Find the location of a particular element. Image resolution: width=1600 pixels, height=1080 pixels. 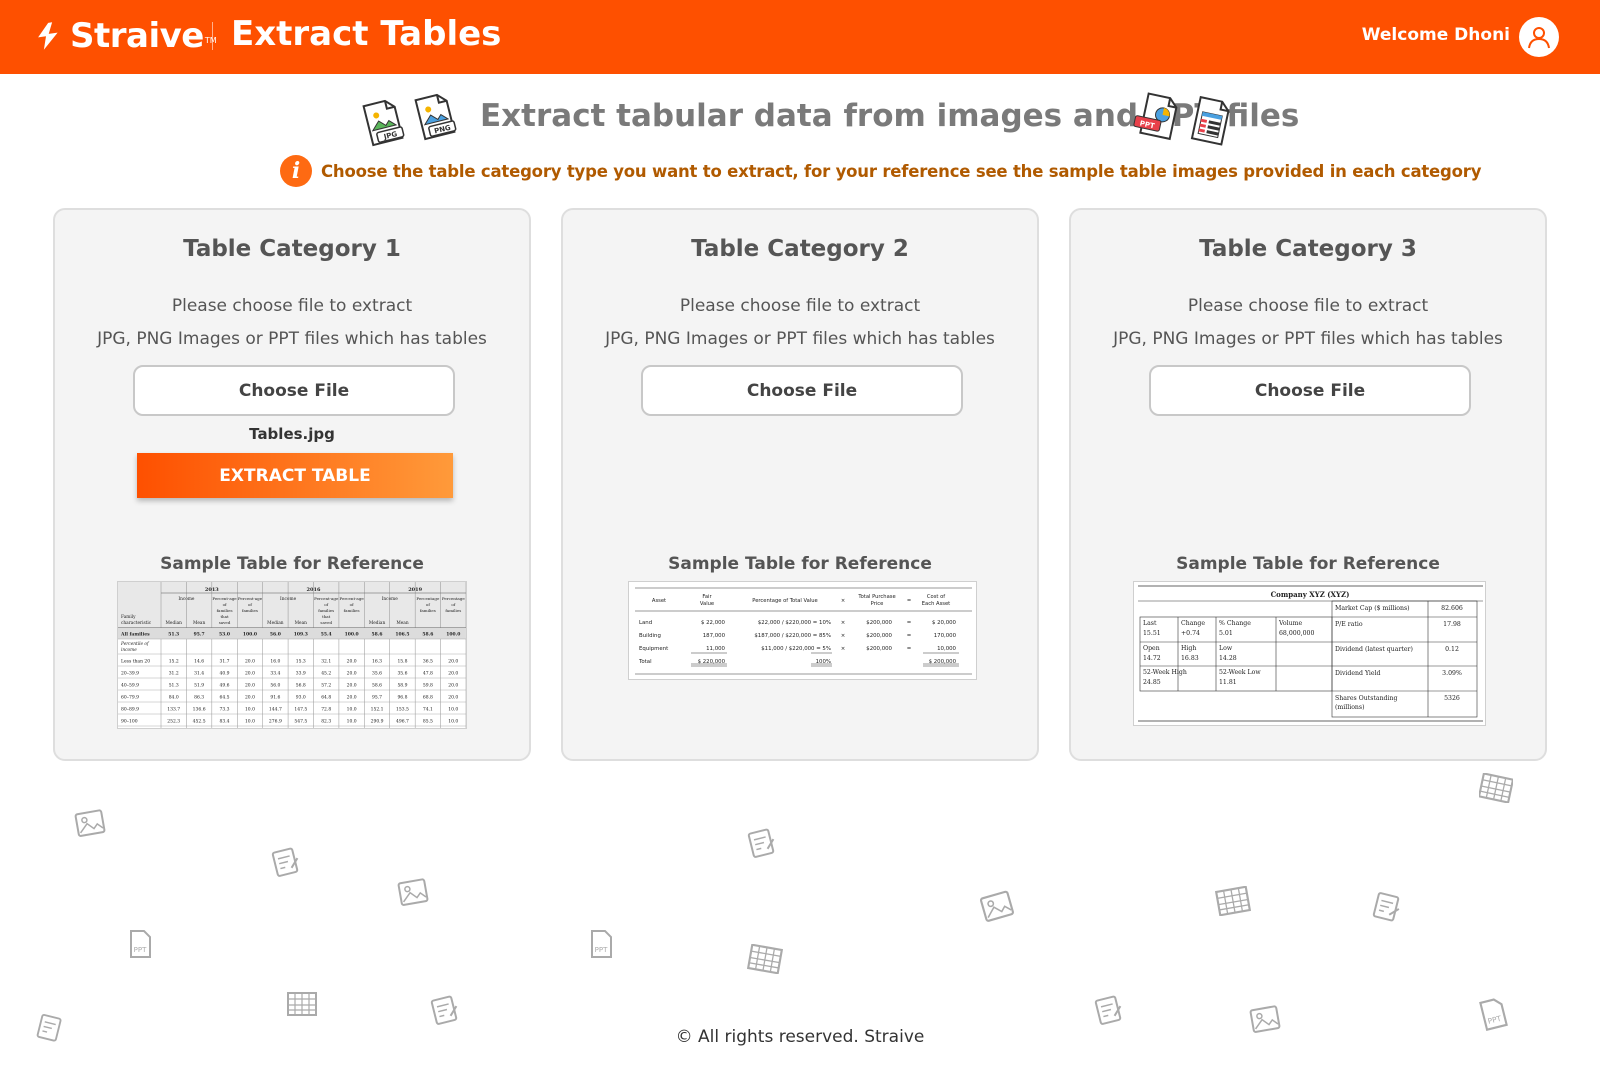

table-cell-text: 68,000,000 is located at coordinates (1296, 633).